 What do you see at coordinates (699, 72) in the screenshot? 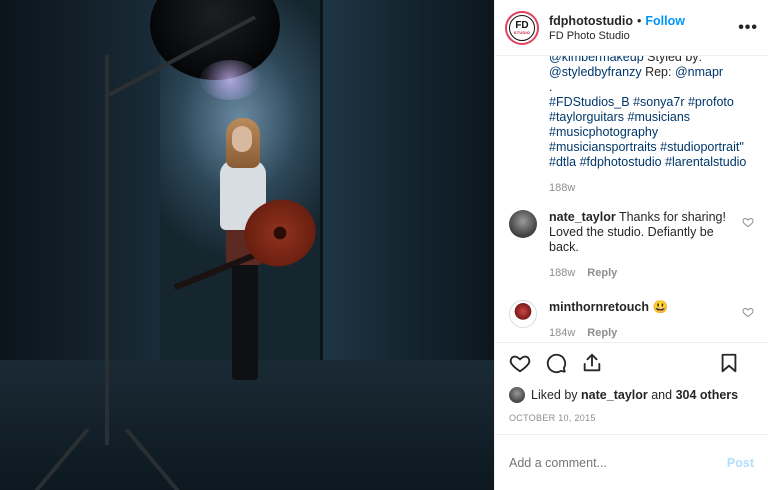
I see `caption-mention: @nmapr` at bounding box center [699, 72].